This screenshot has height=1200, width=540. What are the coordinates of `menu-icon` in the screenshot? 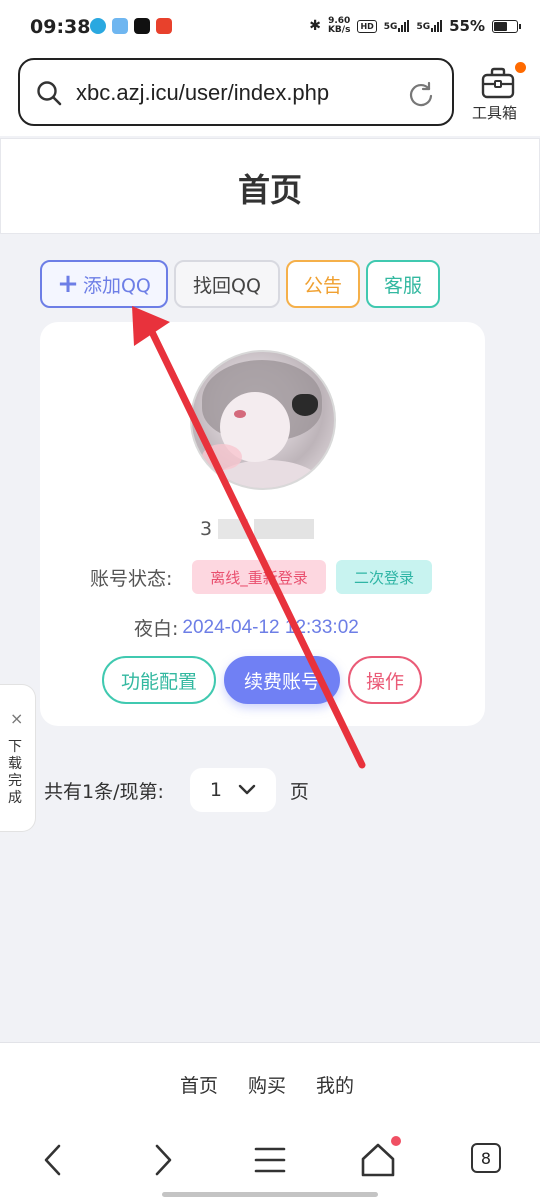 It's located at (270, 1160).